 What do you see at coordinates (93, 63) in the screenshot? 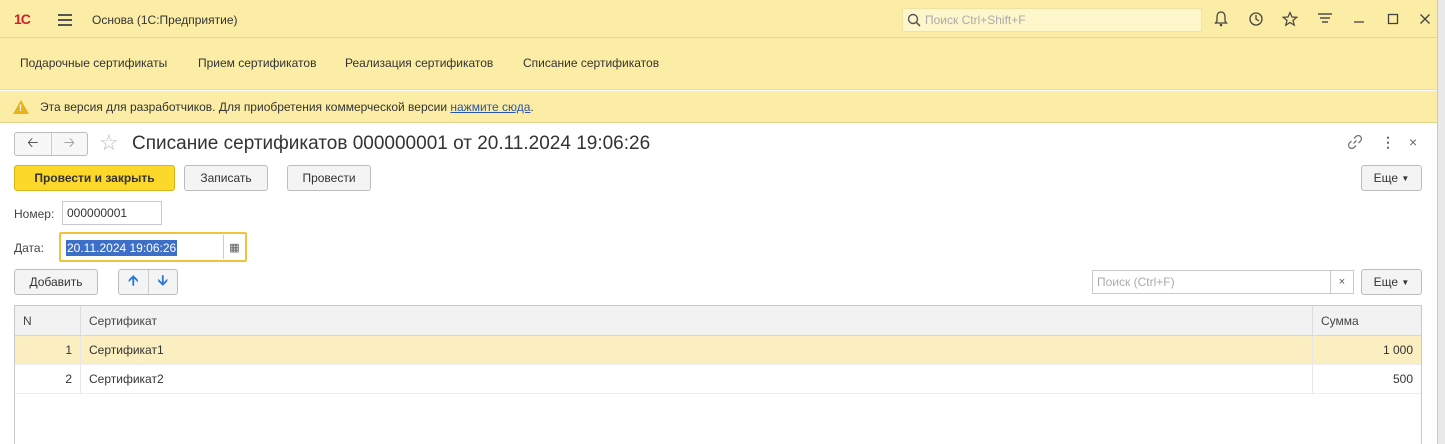
I see `section-gift-certificates: Подарочные сертификаты` at bounding box center [93, 63].